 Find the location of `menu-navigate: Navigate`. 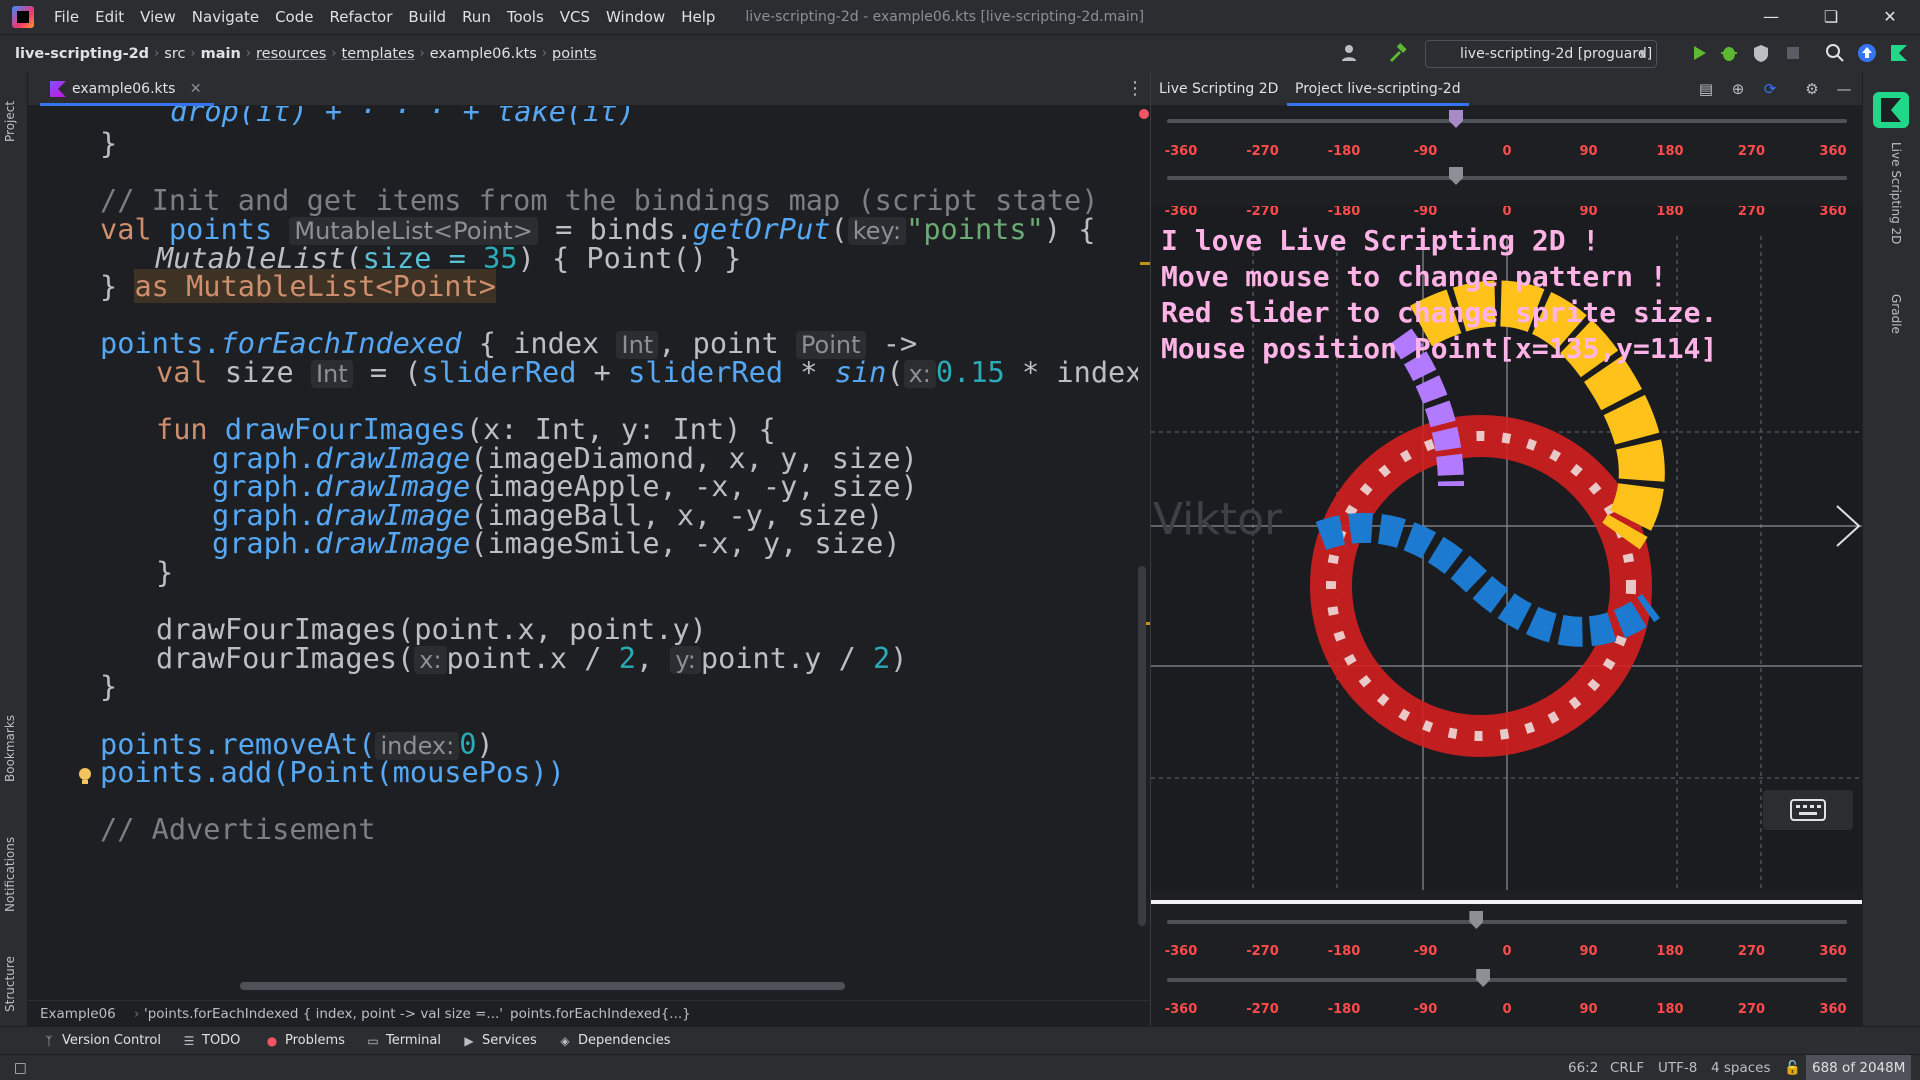

menu-navigate: Navigate is located at coordinates (225, 17).